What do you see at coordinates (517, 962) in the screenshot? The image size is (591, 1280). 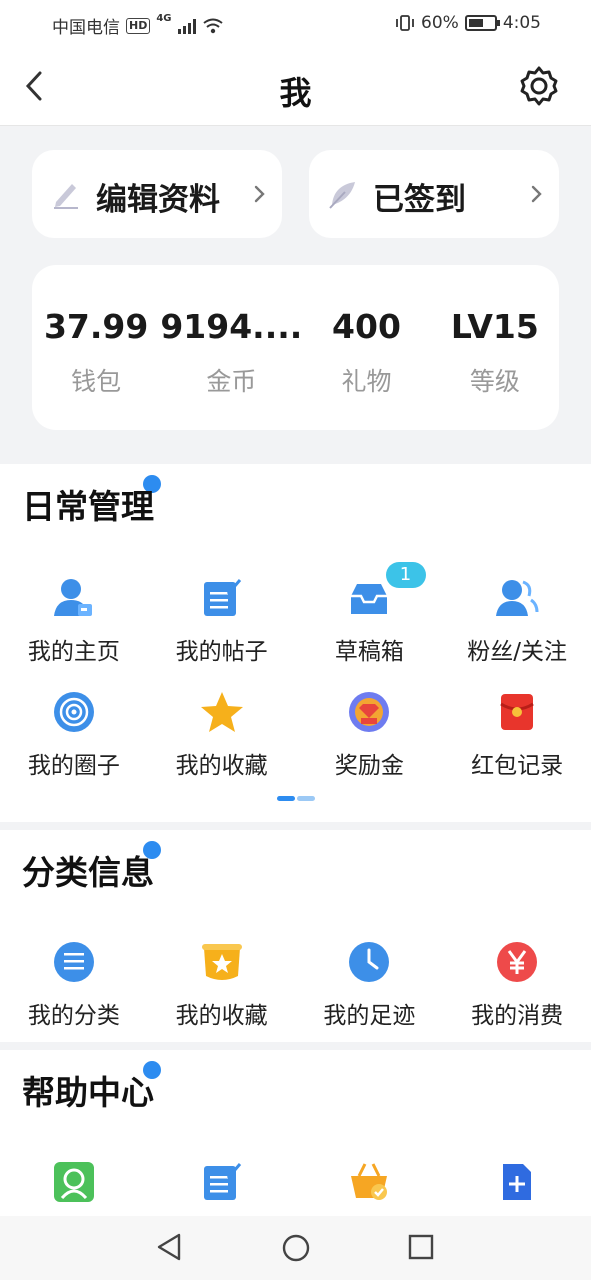 I see `yen-icon` at bounding box center [517, 962].